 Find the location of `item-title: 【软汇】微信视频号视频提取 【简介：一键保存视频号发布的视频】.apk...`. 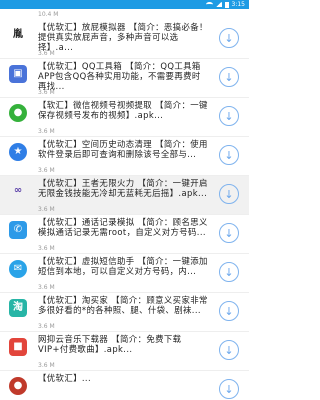

item-title: 【软汇】微信视频号视频提取 【简介：一键保存视频号发布的视频】.apk... is located at coordinates (123, 110).